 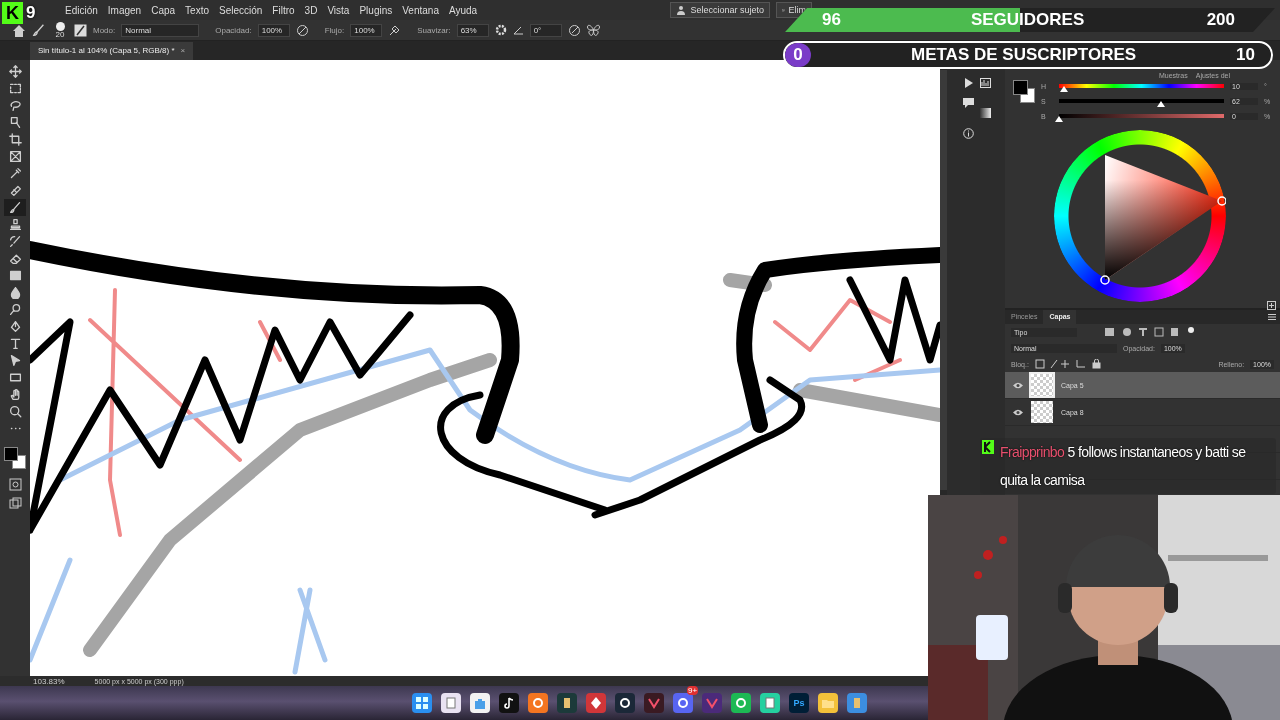 I want to click on smoothing-label: Suavizar:, so click(x=434, y=30).